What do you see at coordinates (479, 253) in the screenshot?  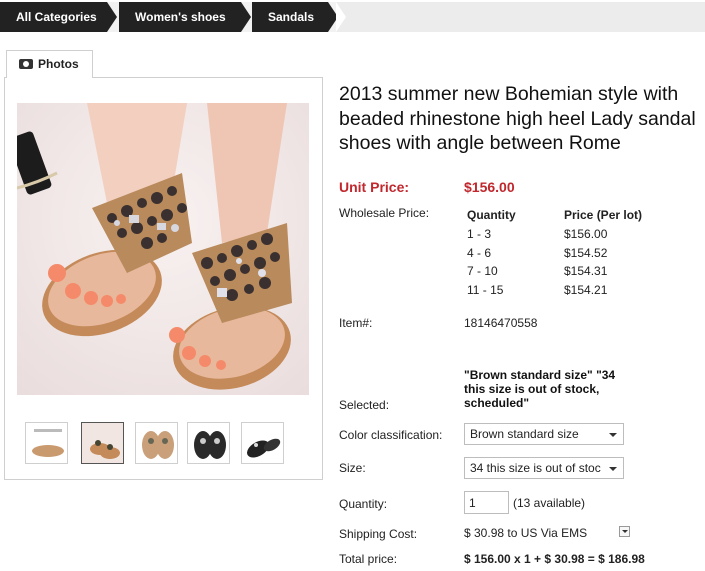 I see `wholesale-qty: 4 - 6` at bounding box center [479, 253].